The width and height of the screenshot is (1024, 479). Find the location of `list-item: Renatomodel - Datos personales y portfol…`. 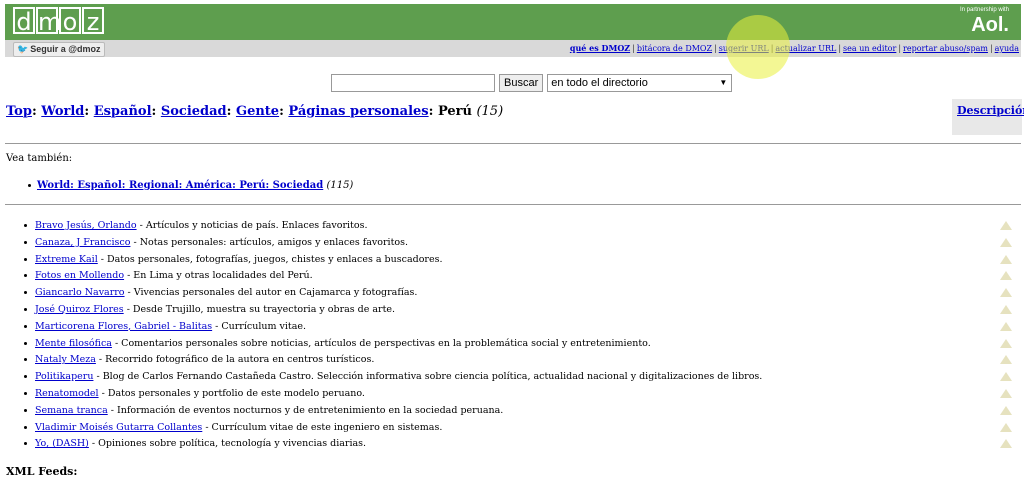

list-item: Renatomodel - Datos personales y portfol… is located at coordinates (520, 395).